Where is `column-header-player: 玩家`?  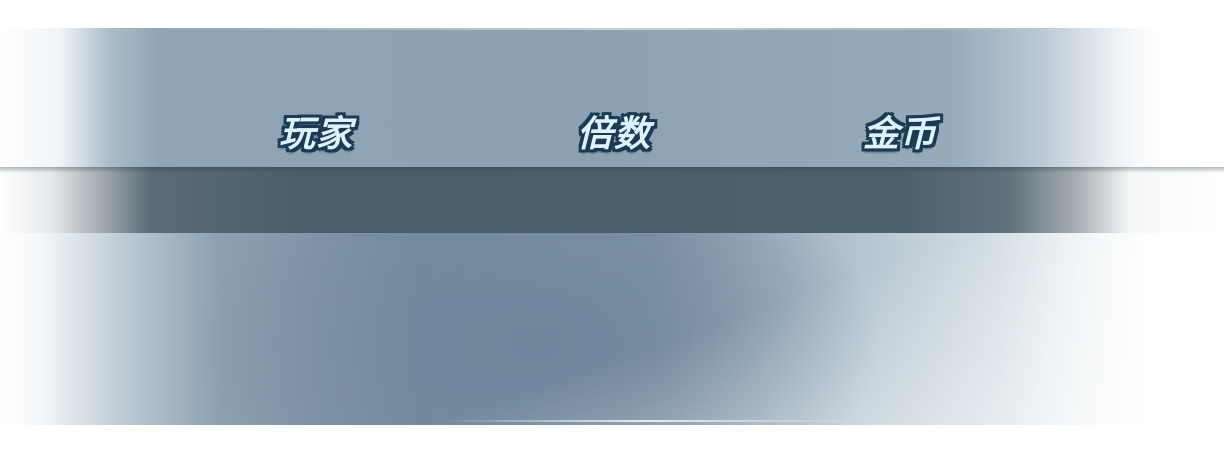 column-header-player: 玩家 is located at coordinates (316, 134).